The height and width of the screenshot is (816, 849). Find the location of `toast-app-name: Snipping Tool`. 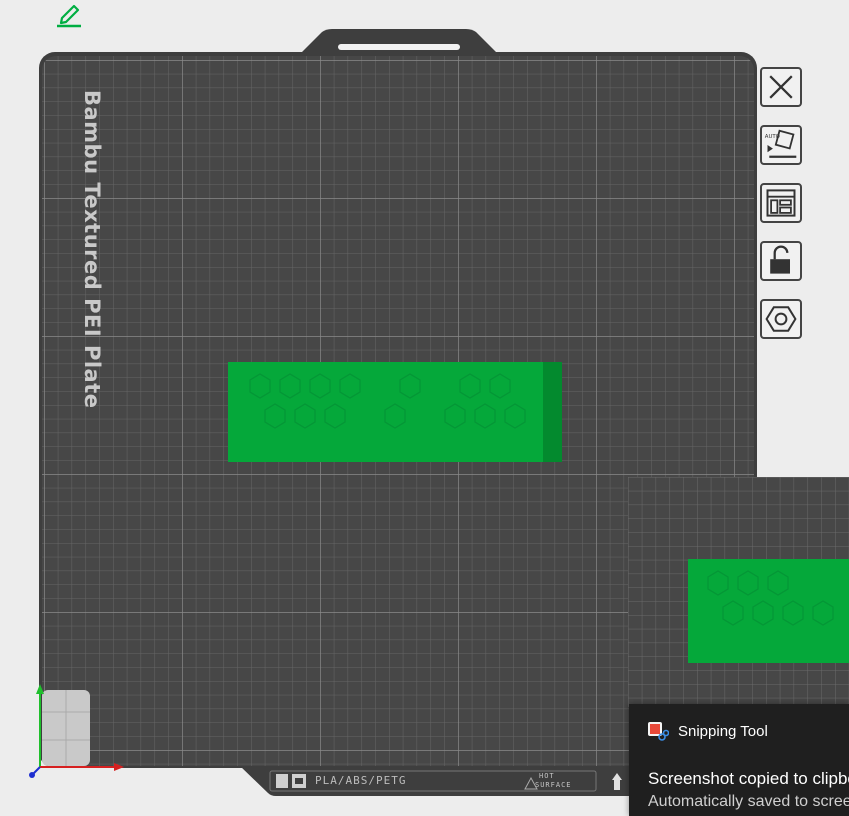

toast-app-name: Snipping Tool is located at coordinates (723, 731).